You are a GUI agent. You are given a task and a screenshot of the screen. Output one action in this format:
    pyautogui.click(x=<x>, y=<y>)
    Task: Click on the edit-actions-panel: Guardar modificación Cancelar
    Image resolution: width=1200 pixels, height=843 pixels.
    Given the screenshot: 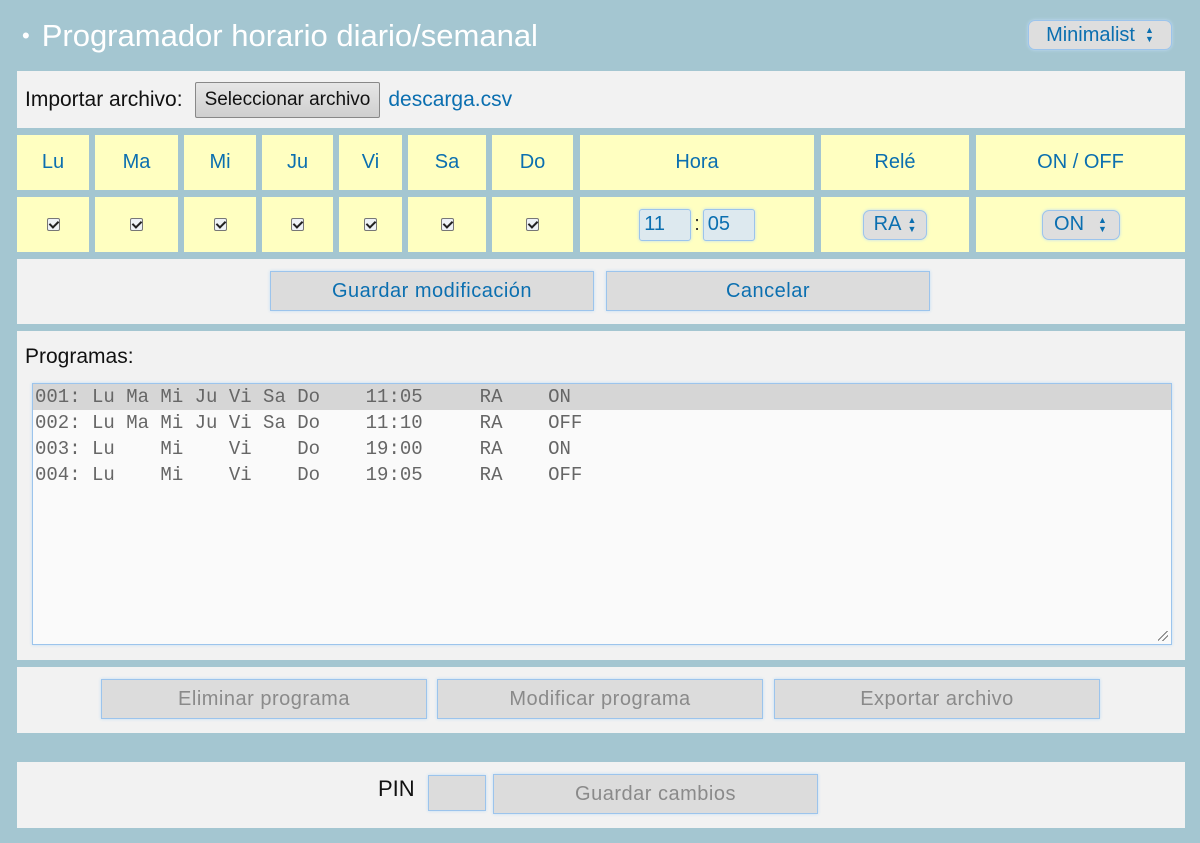 What is the action you would take?
    pyautogui.click(x=601, y=291)
    